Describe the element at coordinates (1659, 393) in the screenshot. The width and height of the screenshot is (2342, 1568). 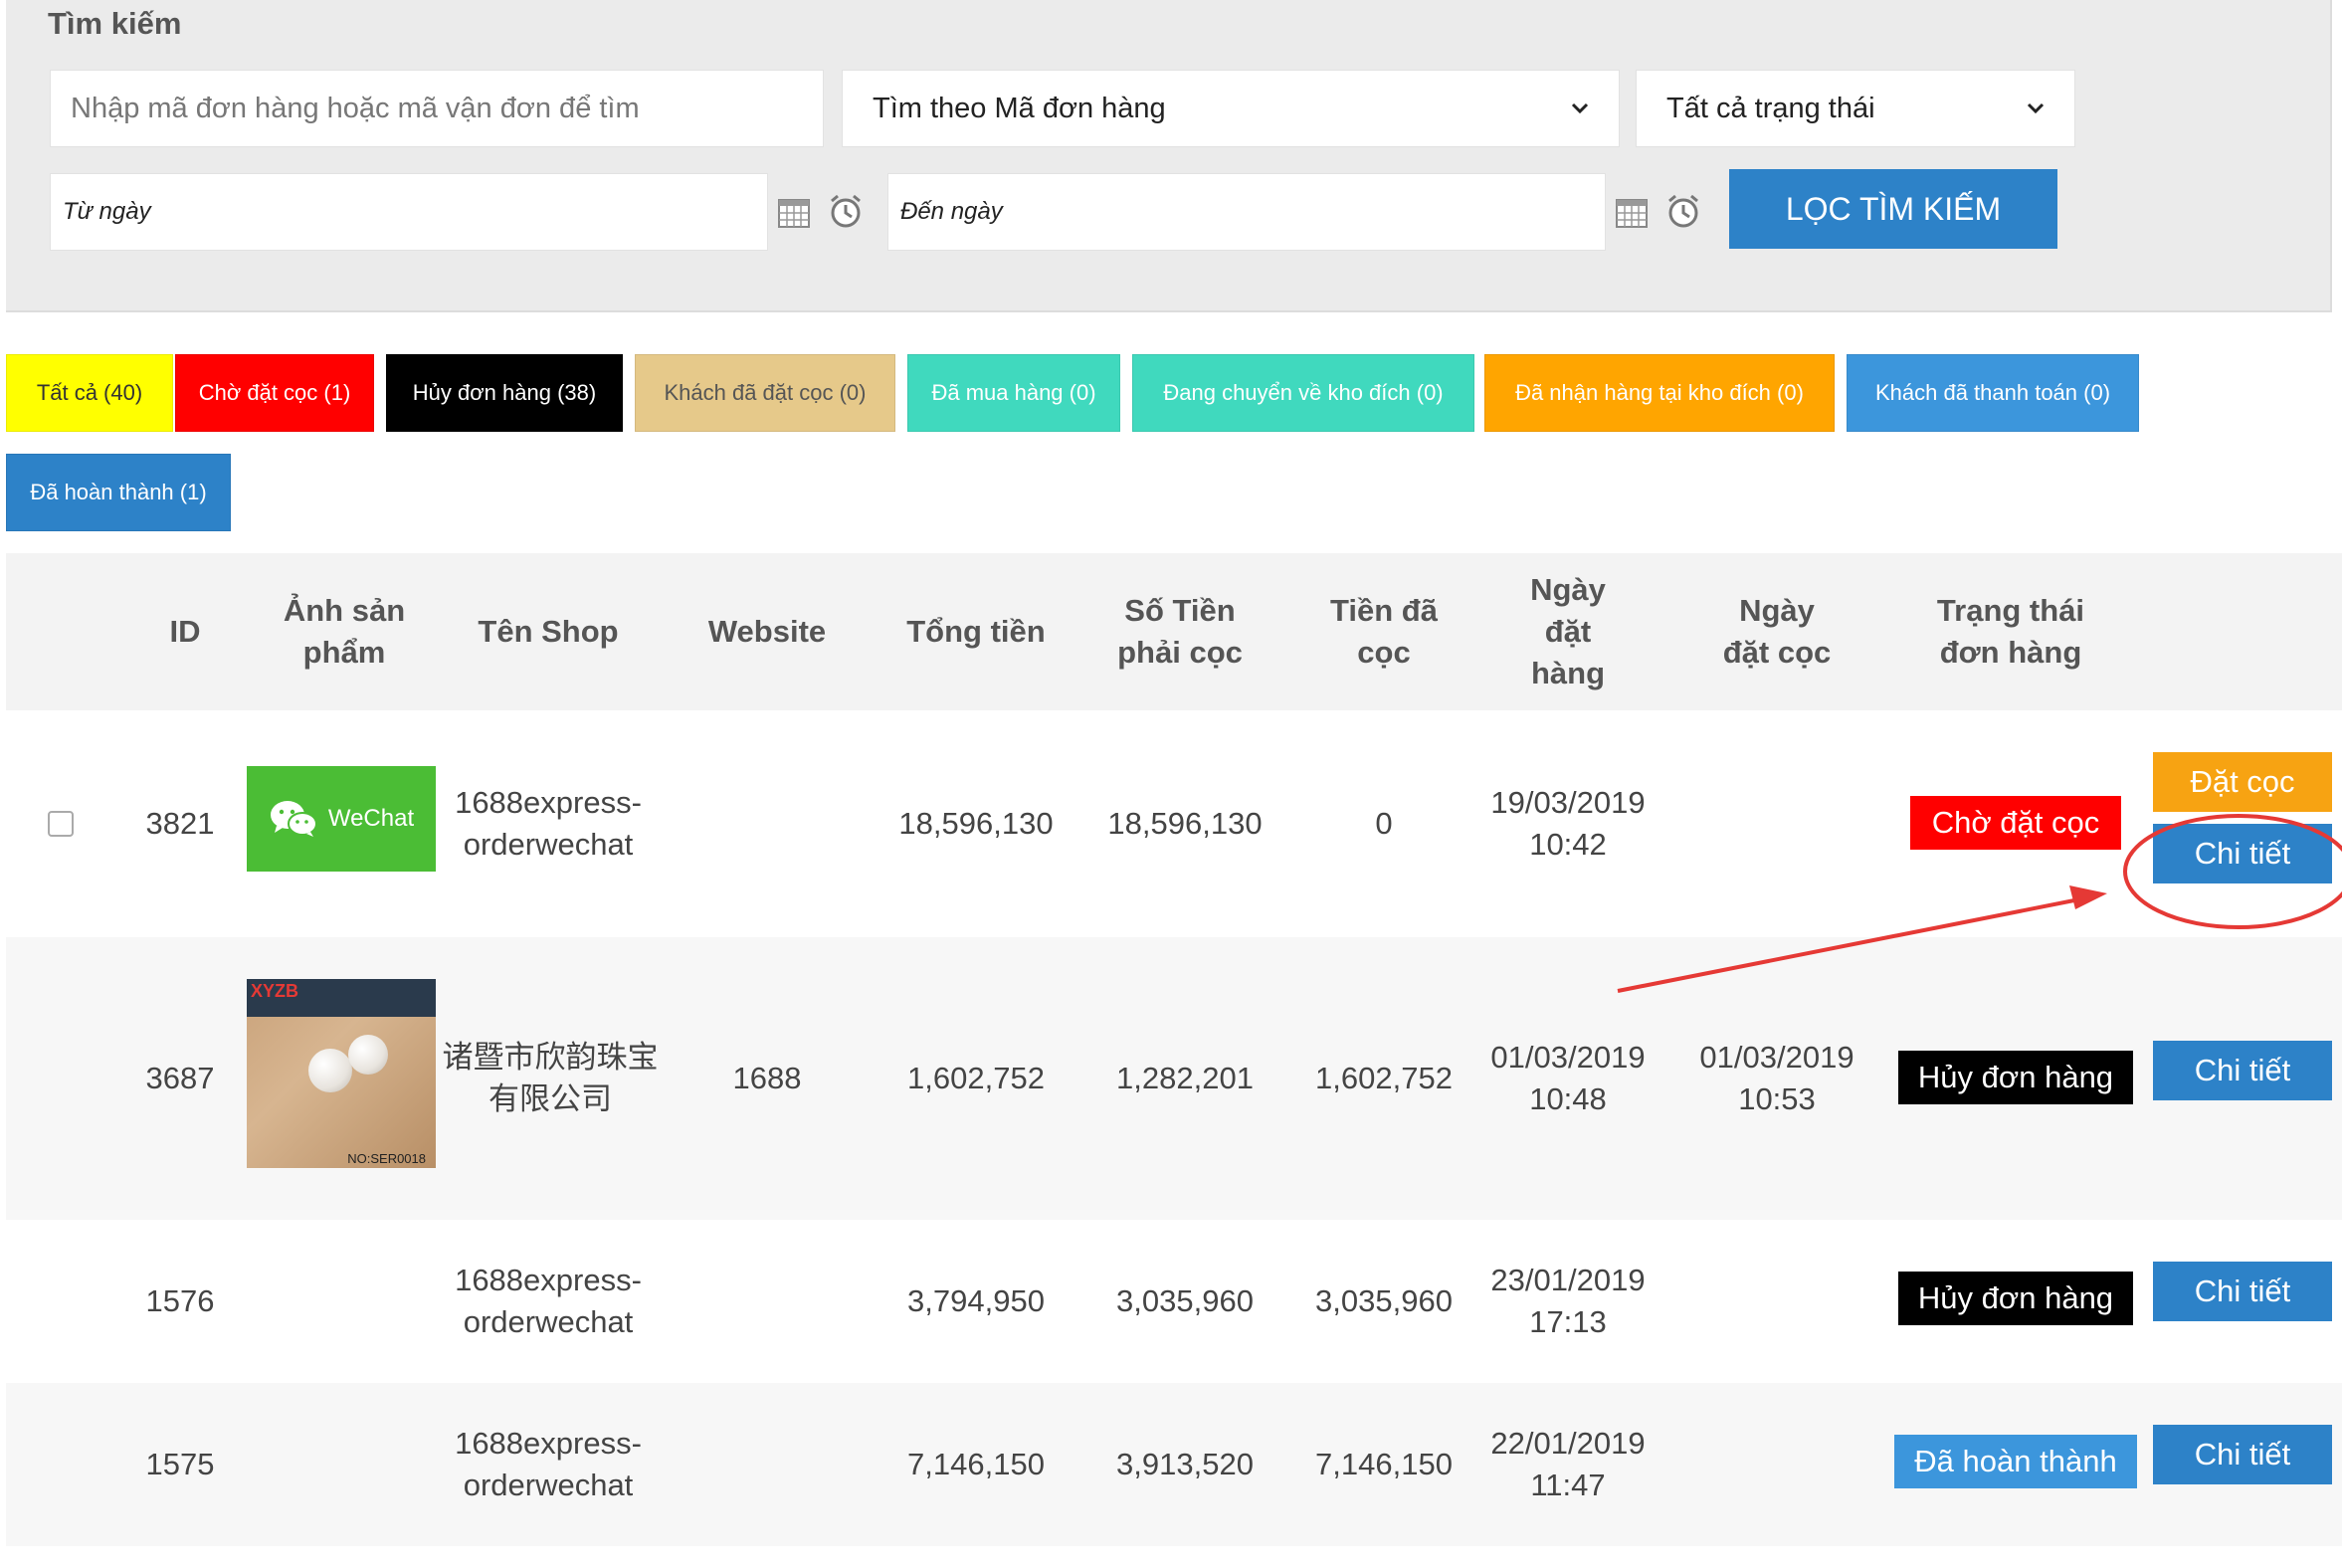
I see `status-tab: Đã nhận hàng tại kho đích (0)` at that location.